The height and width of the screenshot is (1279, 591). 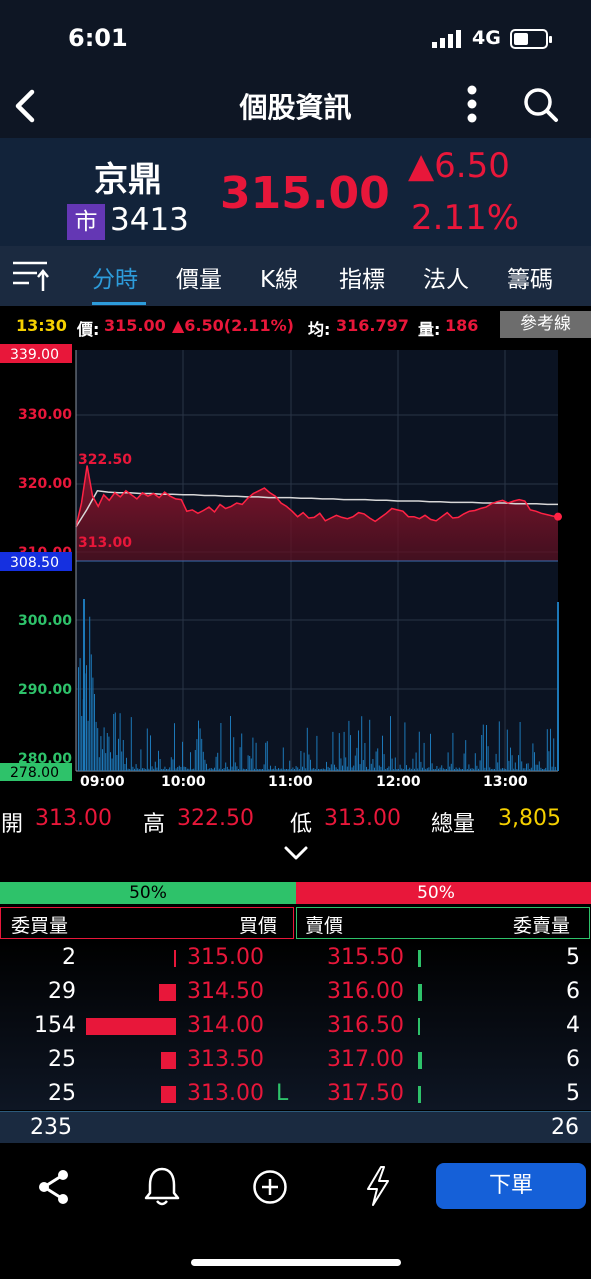 I want to click on lightning-icon, so click(x=378, y=1186).